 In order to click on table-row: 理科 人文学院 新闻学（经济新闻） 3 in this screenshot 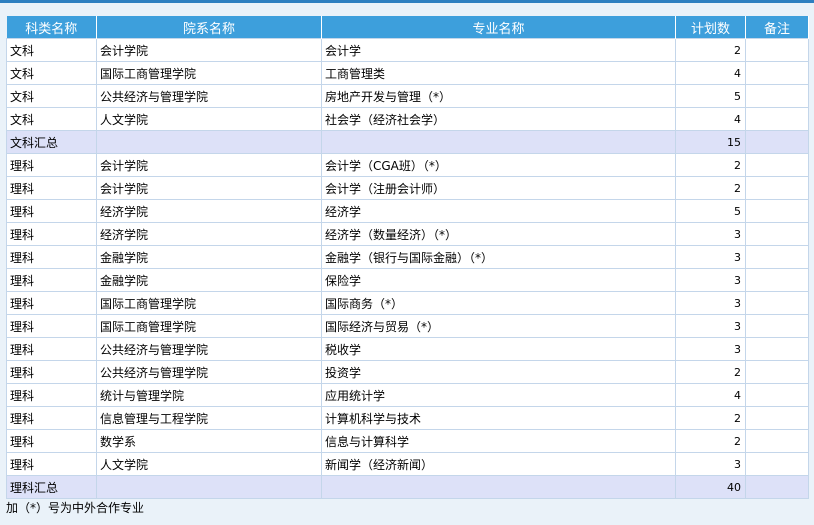, I will do `click(407, 464)`.